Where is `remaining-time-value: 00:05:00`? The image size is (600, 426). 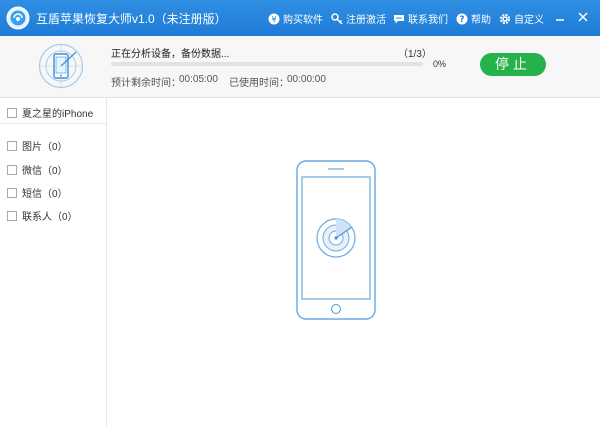 remaining-time-value: 00:05:00 is located at coordinates (198, 79).